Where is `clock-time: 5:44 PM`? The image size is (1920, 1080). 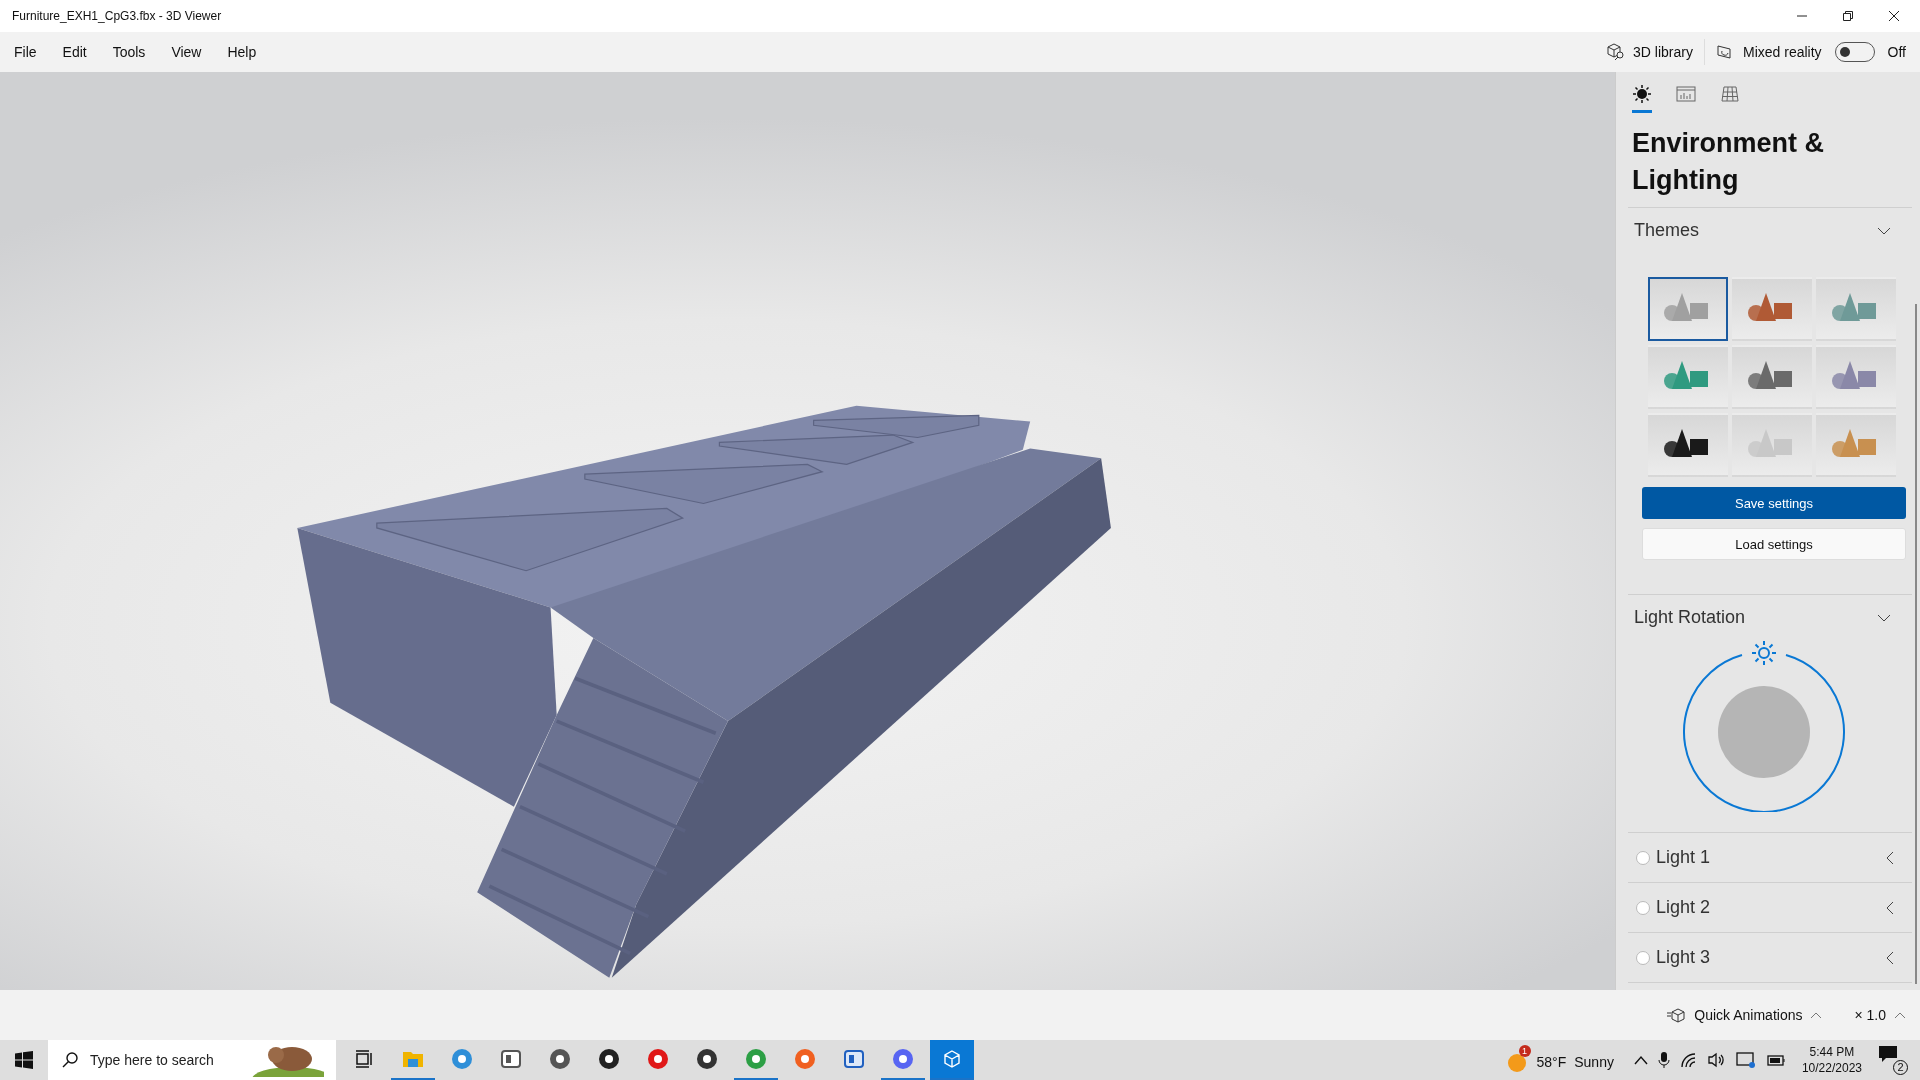
clock-time: 5:44 PM is located at coordinates (1832, 1052).